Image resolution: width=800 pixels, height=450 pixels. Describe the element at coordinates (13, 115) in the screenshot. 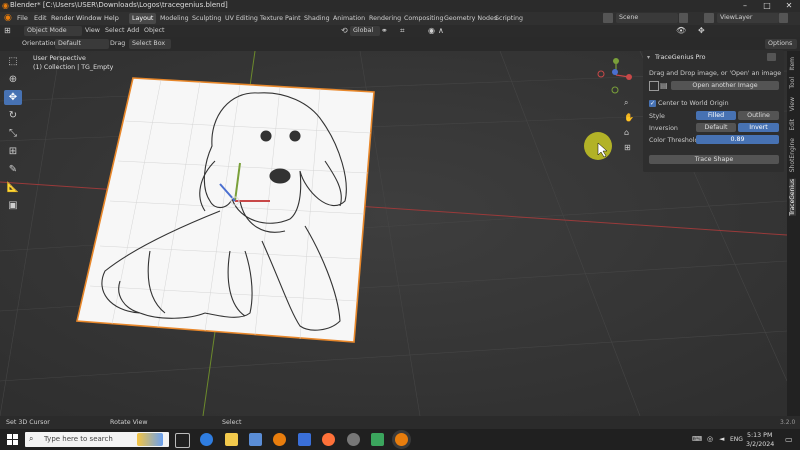

I see `rotate-icon: ↻` at that location.